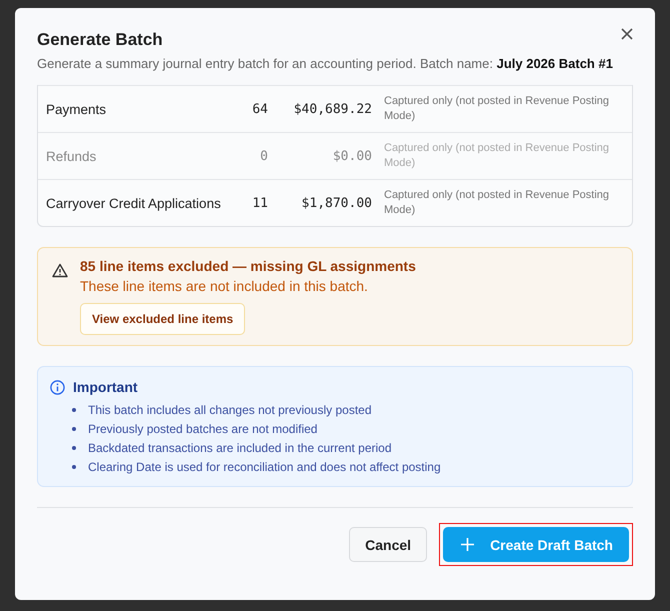  Describe the element at coordinates (105, 387) in the screenshot. I see `info-title: Important` at that location.